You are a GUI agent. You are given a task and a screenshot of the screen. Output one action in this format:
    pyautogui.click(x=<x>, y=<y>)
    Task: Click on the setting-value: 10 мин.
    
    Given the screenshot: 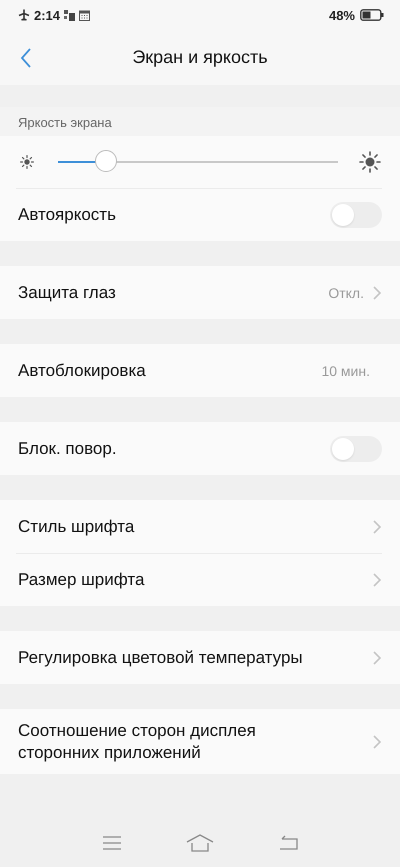 What is the action you would take?
    pyautogui.click(x=345, y=370)
    